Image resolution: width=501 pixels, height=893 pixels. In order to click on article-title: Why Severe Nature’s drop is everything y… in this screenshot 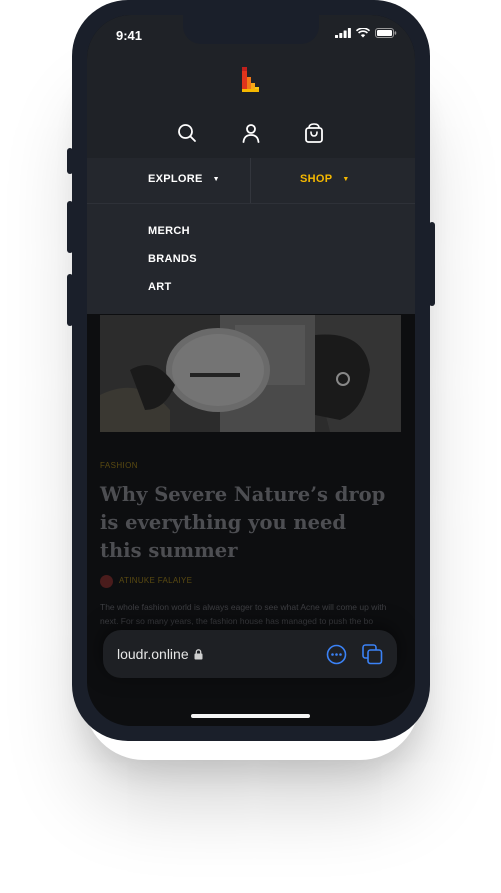, I will do `click(245, 523)`.